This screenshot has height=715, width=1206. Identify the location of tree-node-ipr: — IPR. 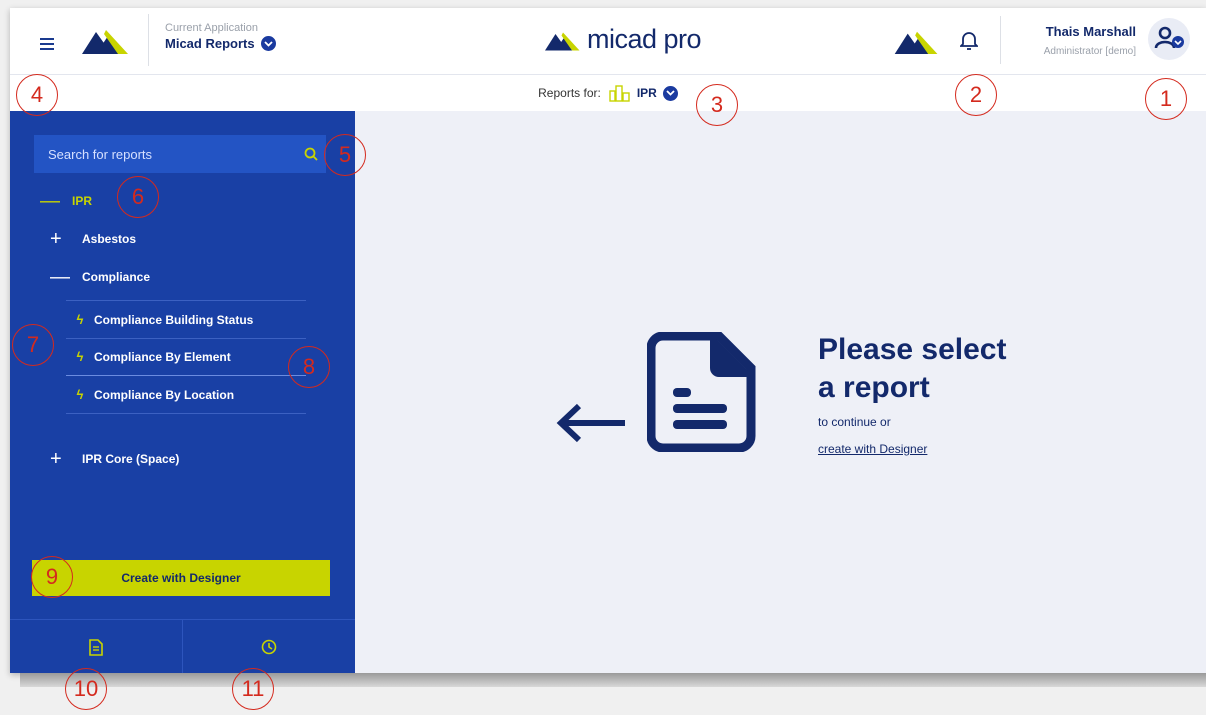
(66, 201).